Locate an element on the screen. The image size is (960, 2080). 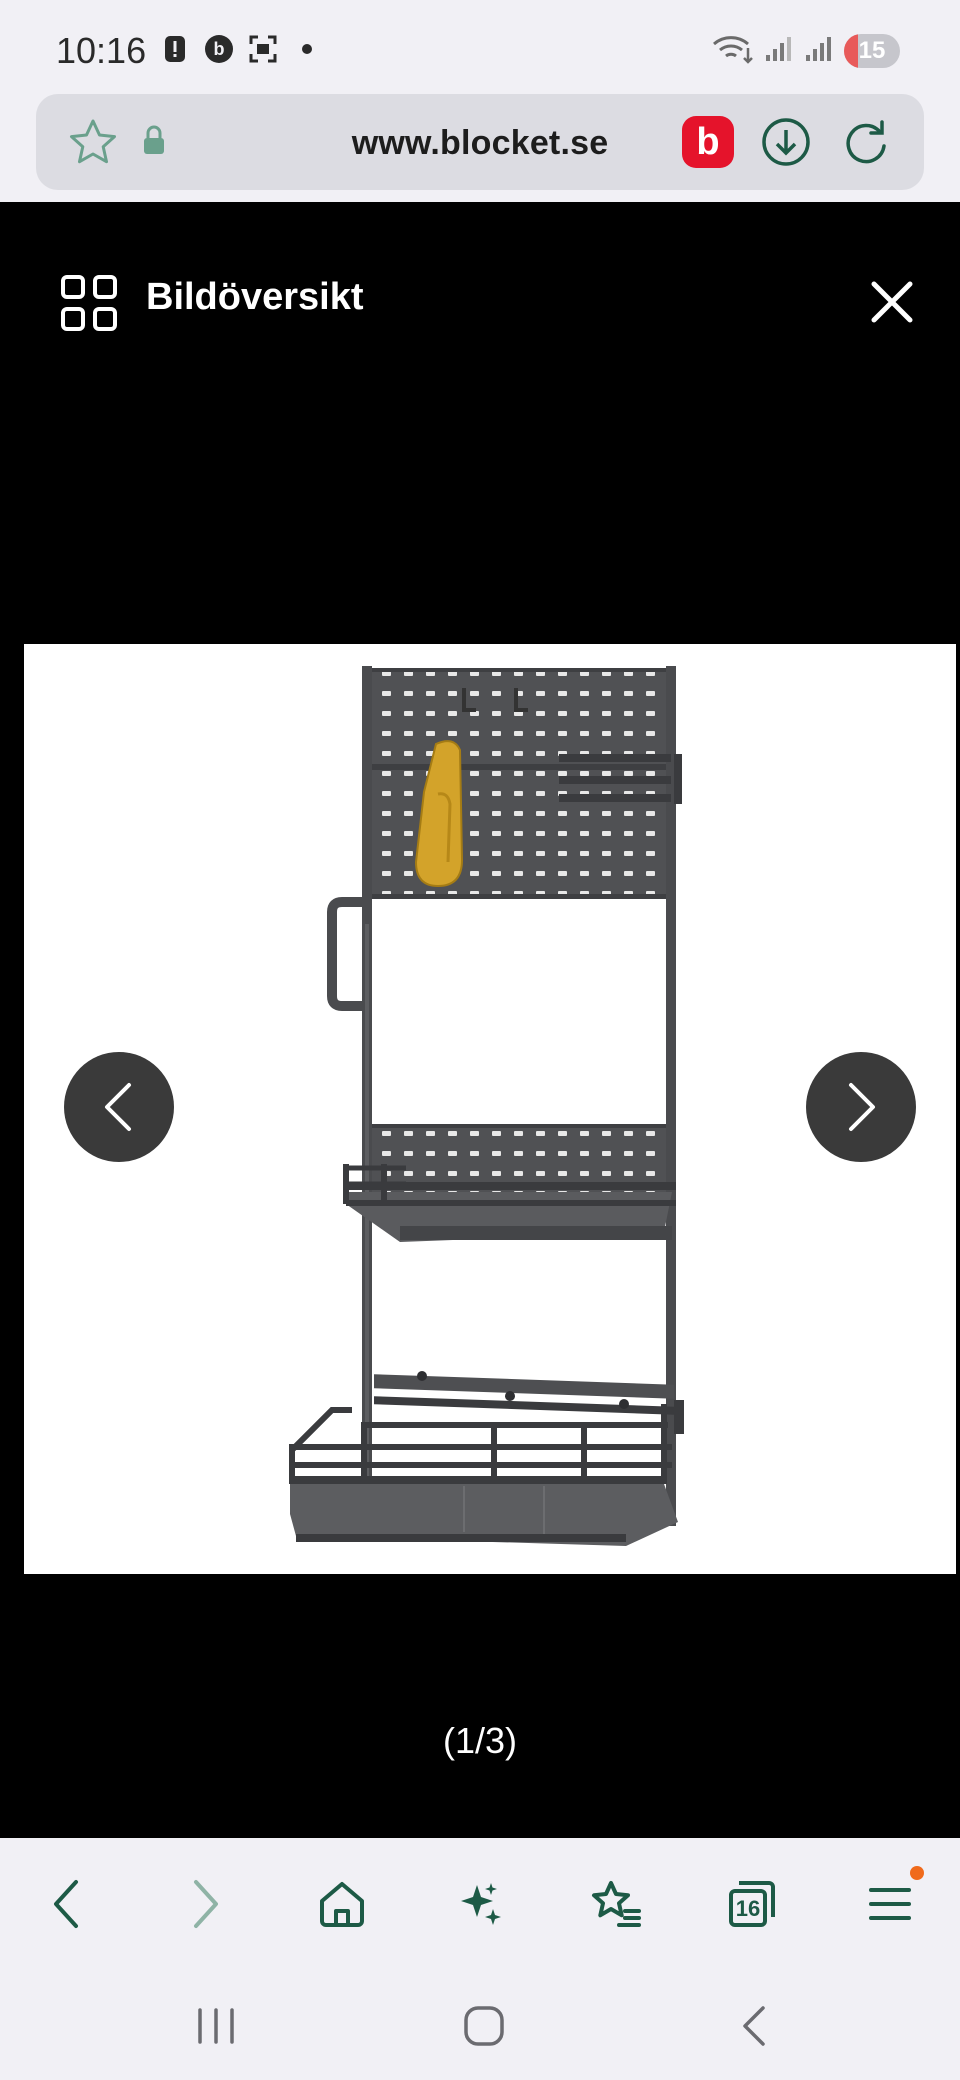
previous-image-button is located at coordinates (119, 1107).